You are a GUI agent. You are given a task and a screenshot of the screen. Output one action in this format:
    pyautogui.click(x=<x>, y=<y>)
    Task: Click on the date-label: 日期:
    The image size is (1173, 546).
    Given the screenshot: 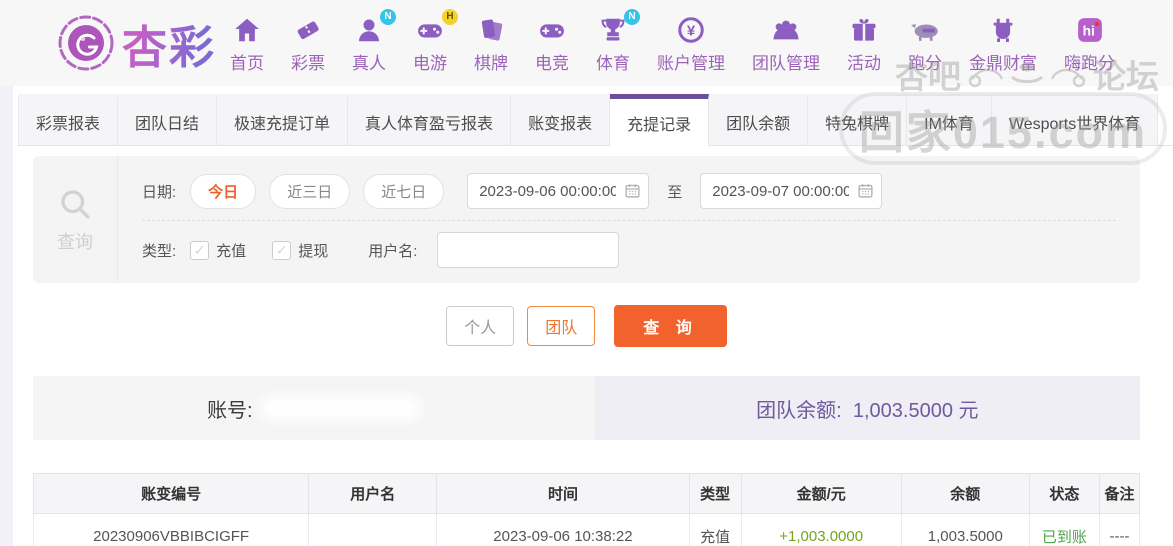 What is the action you would take?
    pyautogui.click(x=159, y=192)
    